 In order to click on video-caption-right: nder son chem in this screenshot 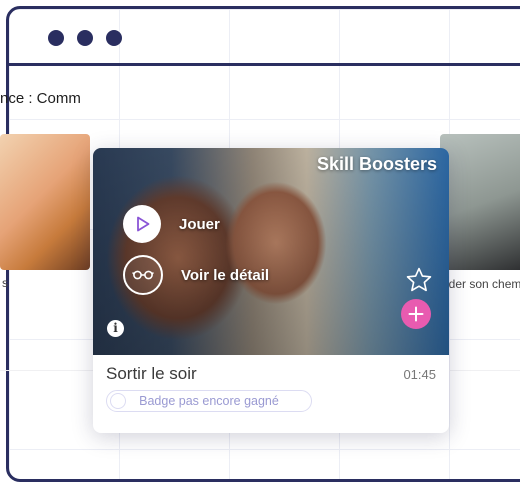, I will do `click(481, 284)`.